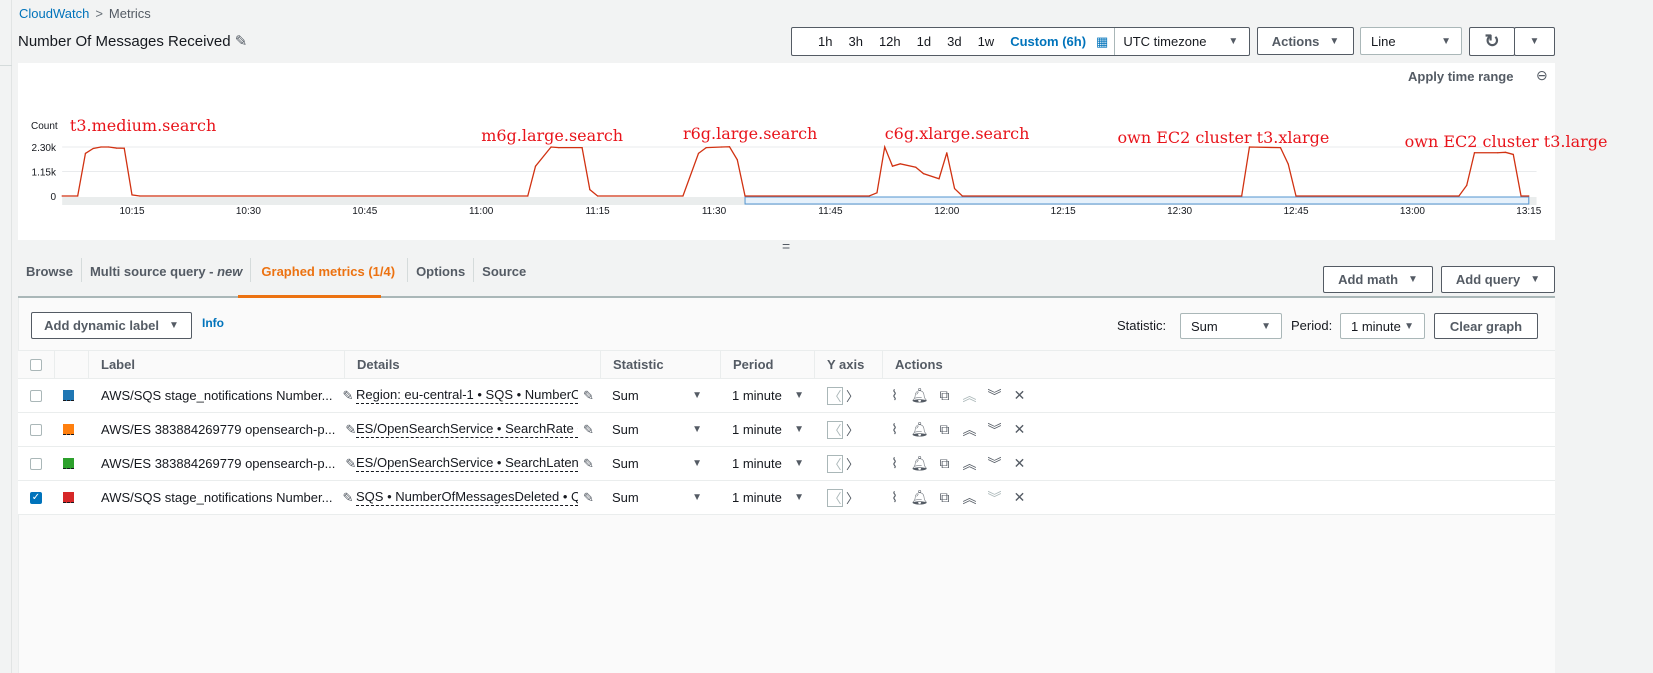  I want to click on info-link: Info, so click(213, 323).